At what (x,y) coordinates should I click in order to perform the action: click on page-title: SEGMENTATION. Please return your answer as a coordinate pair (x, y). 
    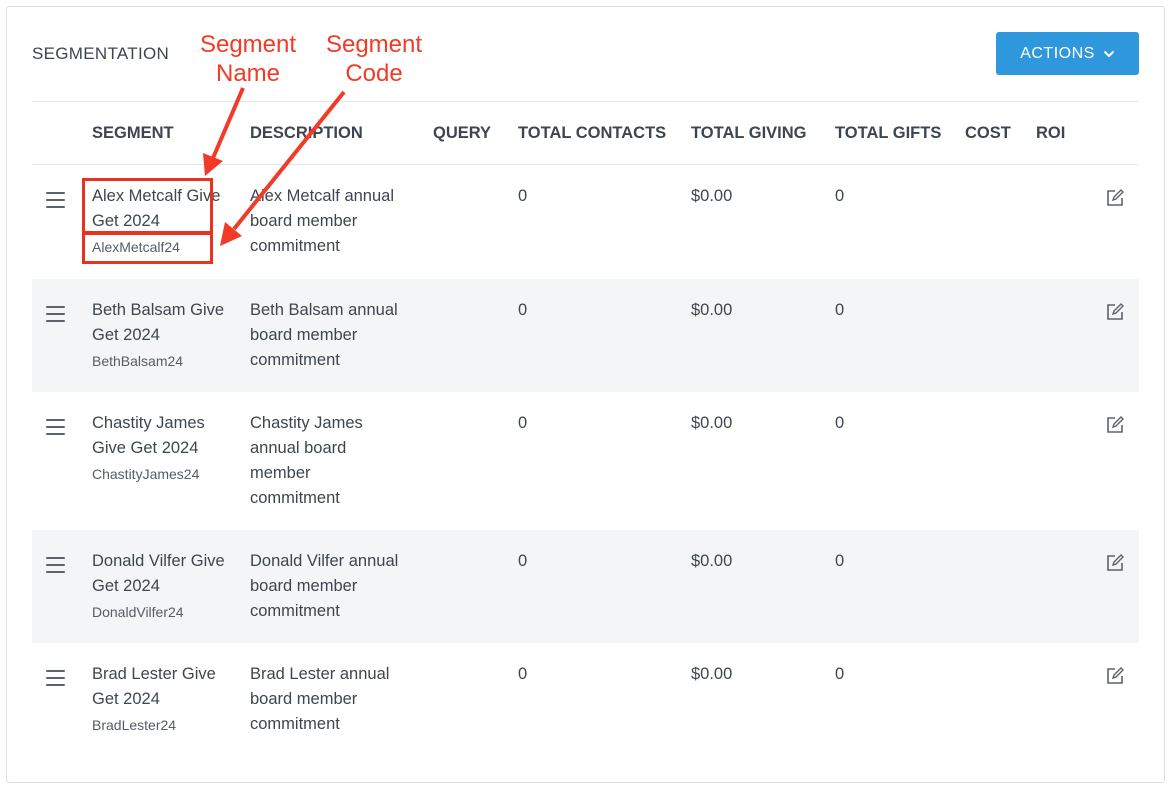
    Looking at the image, I should click on (101, 53).